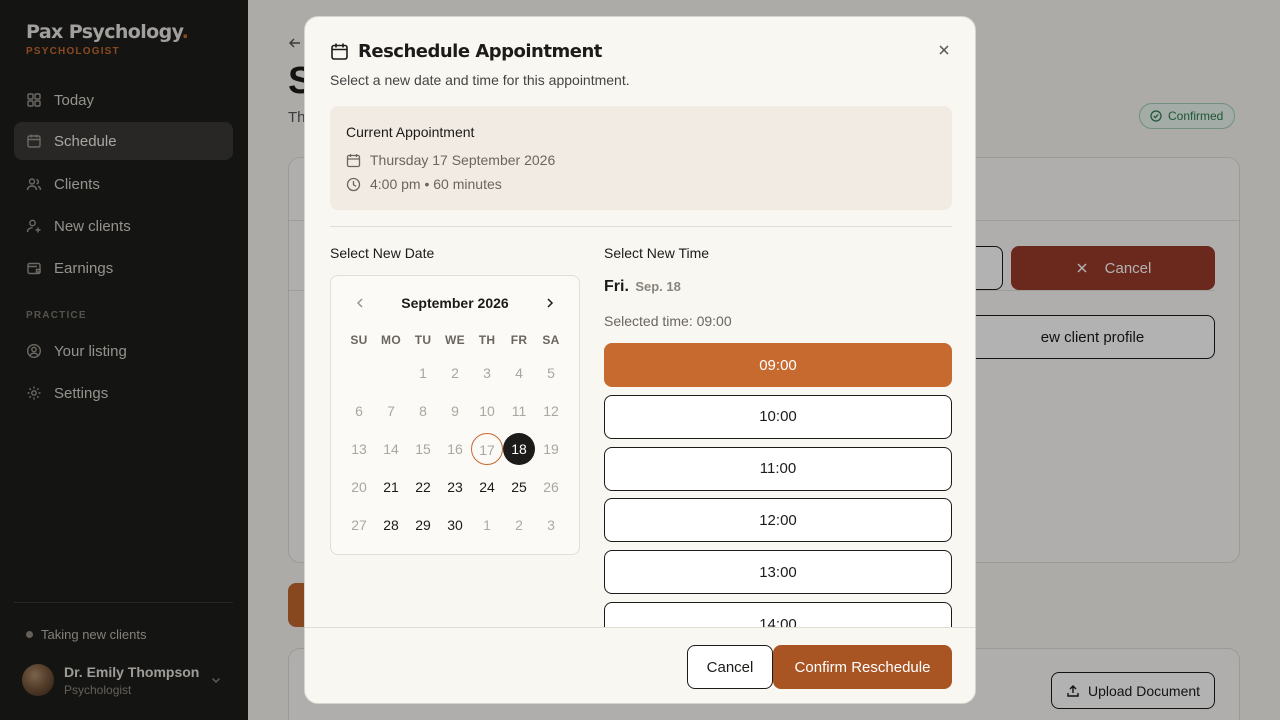 This screenshot has height=720, width=1280. Describe the element at coordinates (487, 449) in the screenshot. I see `calendar-day: 17` at that location.